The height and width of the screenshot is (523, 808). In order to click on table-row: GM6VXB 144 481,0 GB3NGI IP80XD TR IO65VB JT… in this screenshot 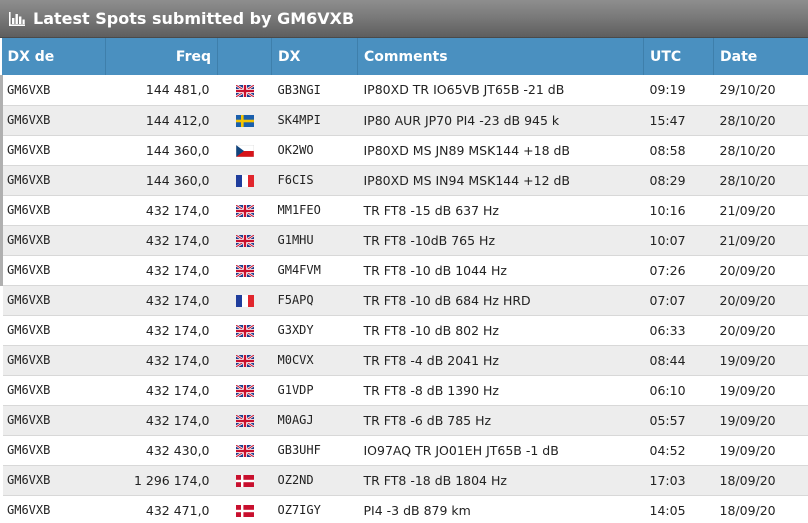, I will do `click(404, 90)`.